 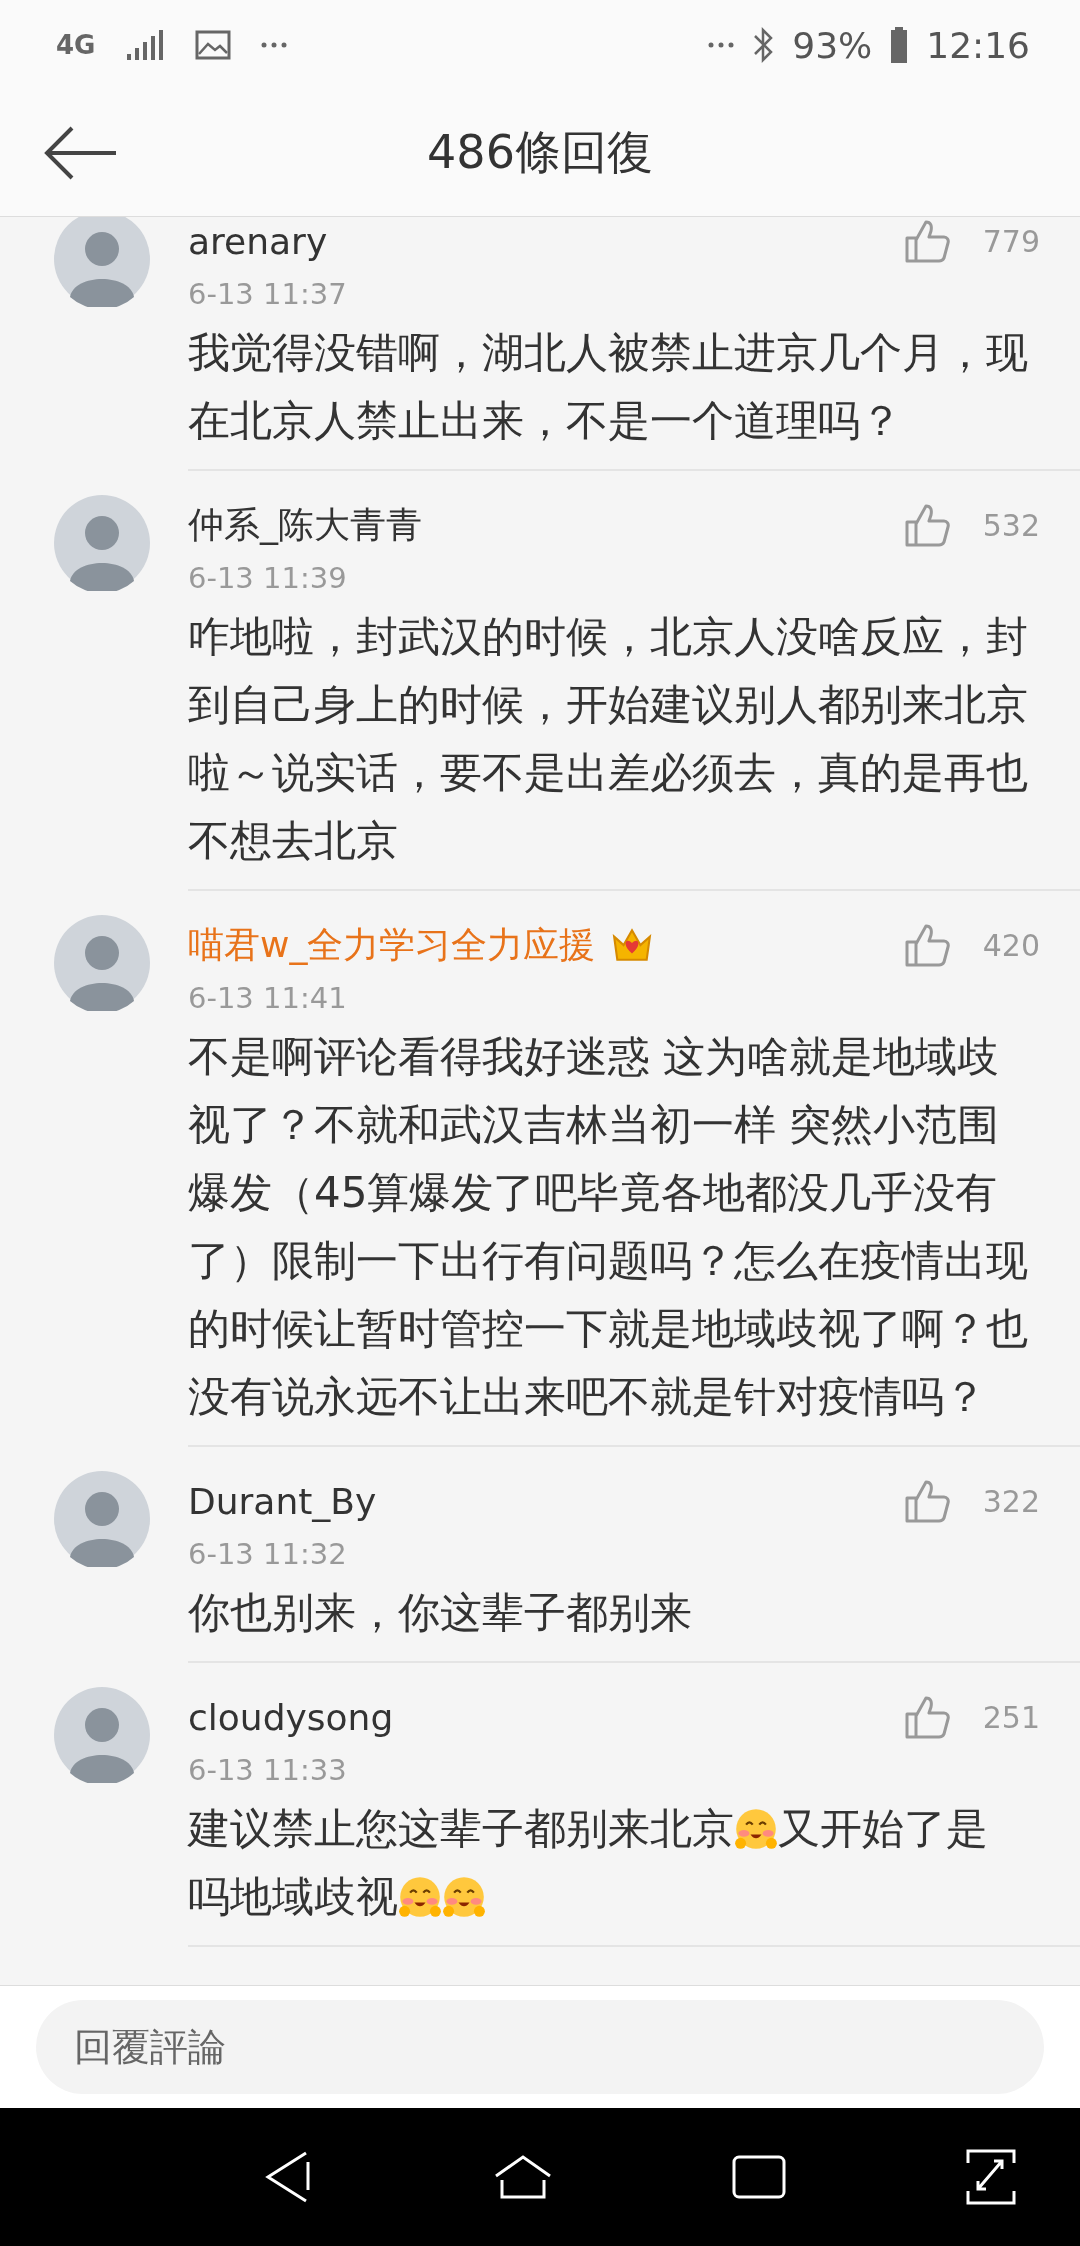 I want to click on comment-text: 又开始了是, so click(x=883, y=1828).